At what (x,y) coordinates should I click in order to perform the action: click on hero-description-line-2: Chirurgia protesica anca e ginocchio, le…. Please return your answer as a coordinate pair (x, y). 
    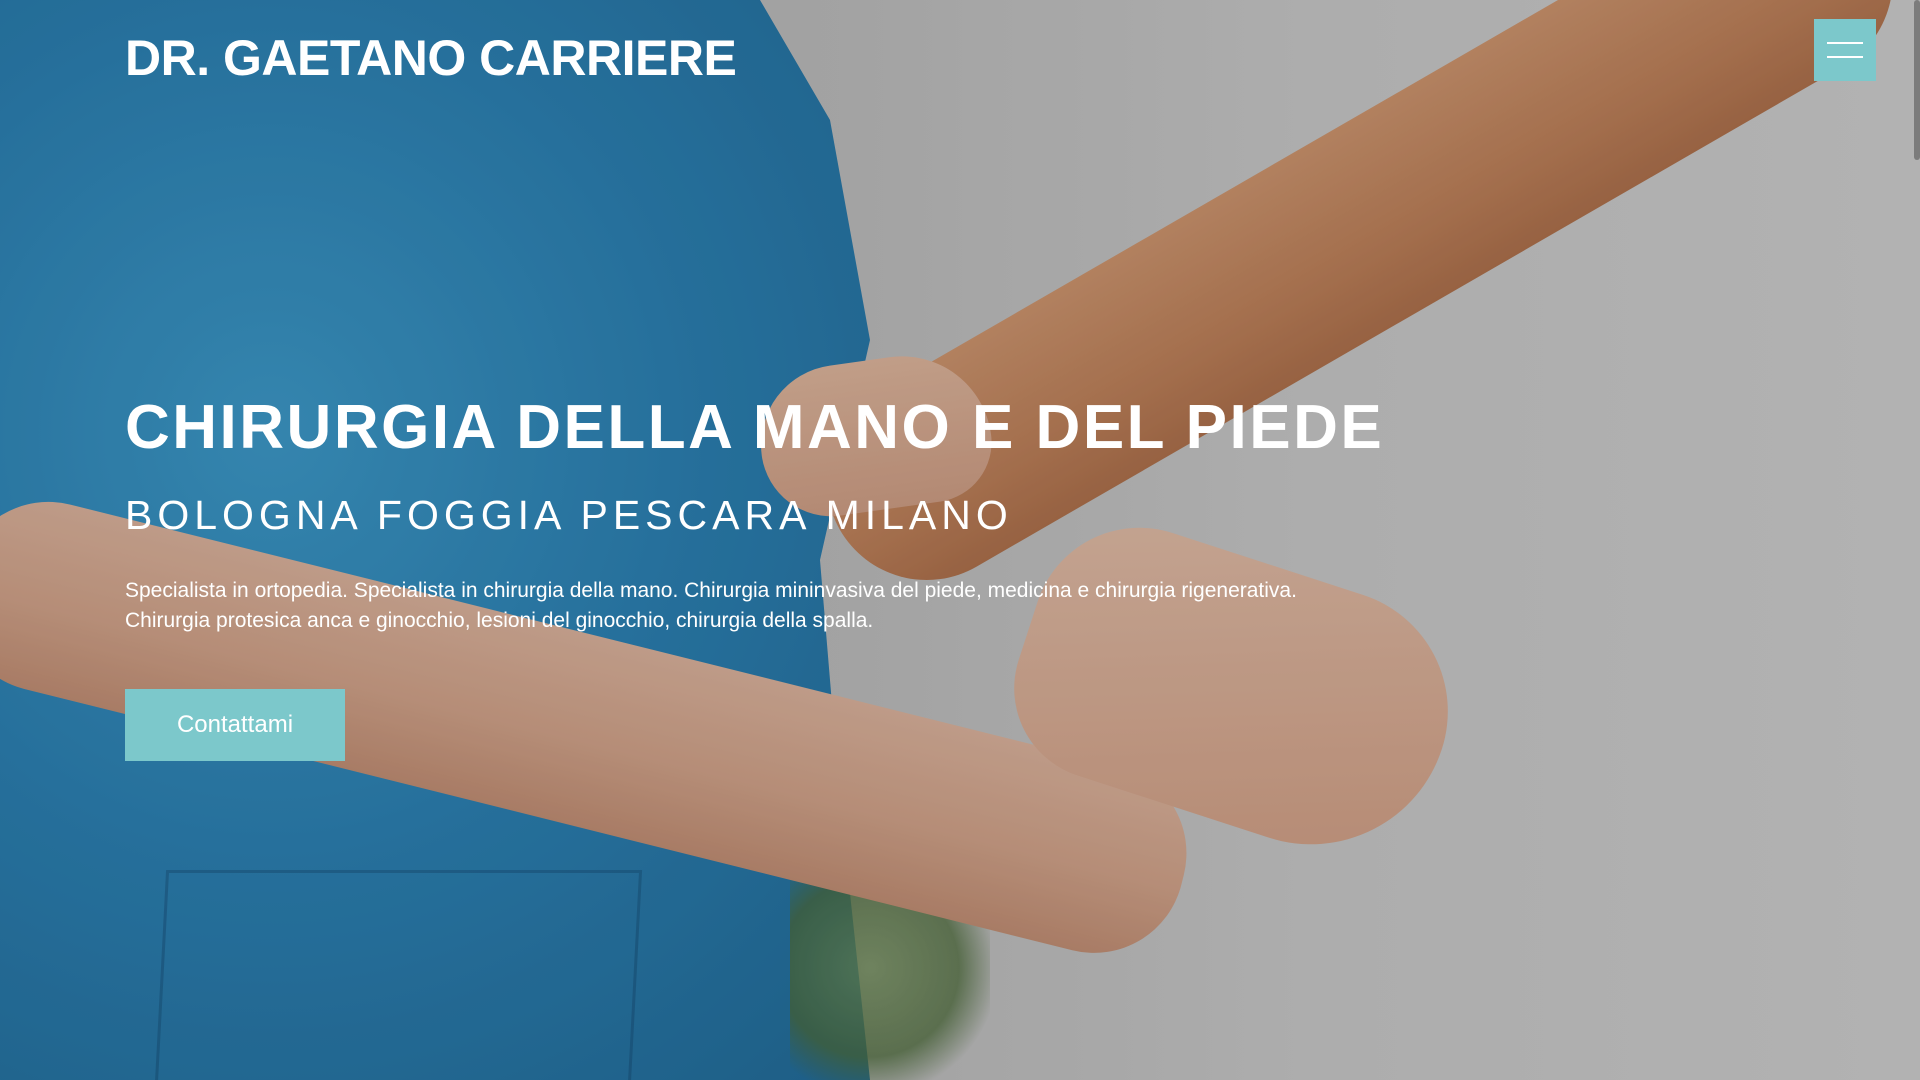
    Looking at the image, I should click on (499, 620).